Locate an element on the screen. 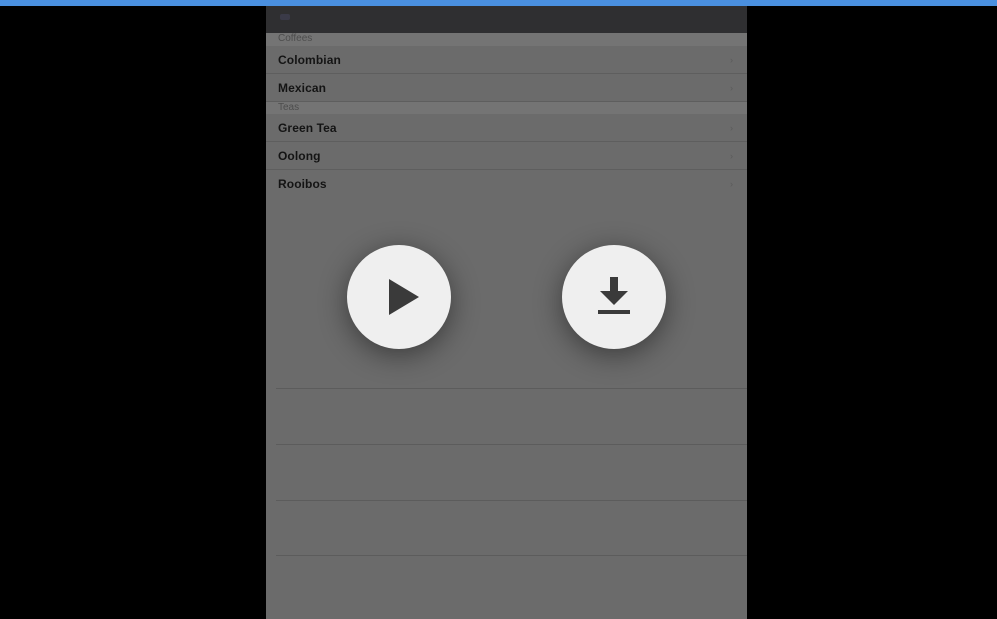 This screenshot has height=619, width=997. section-header-coffees: Coffees is located at coordinates (506, 39).